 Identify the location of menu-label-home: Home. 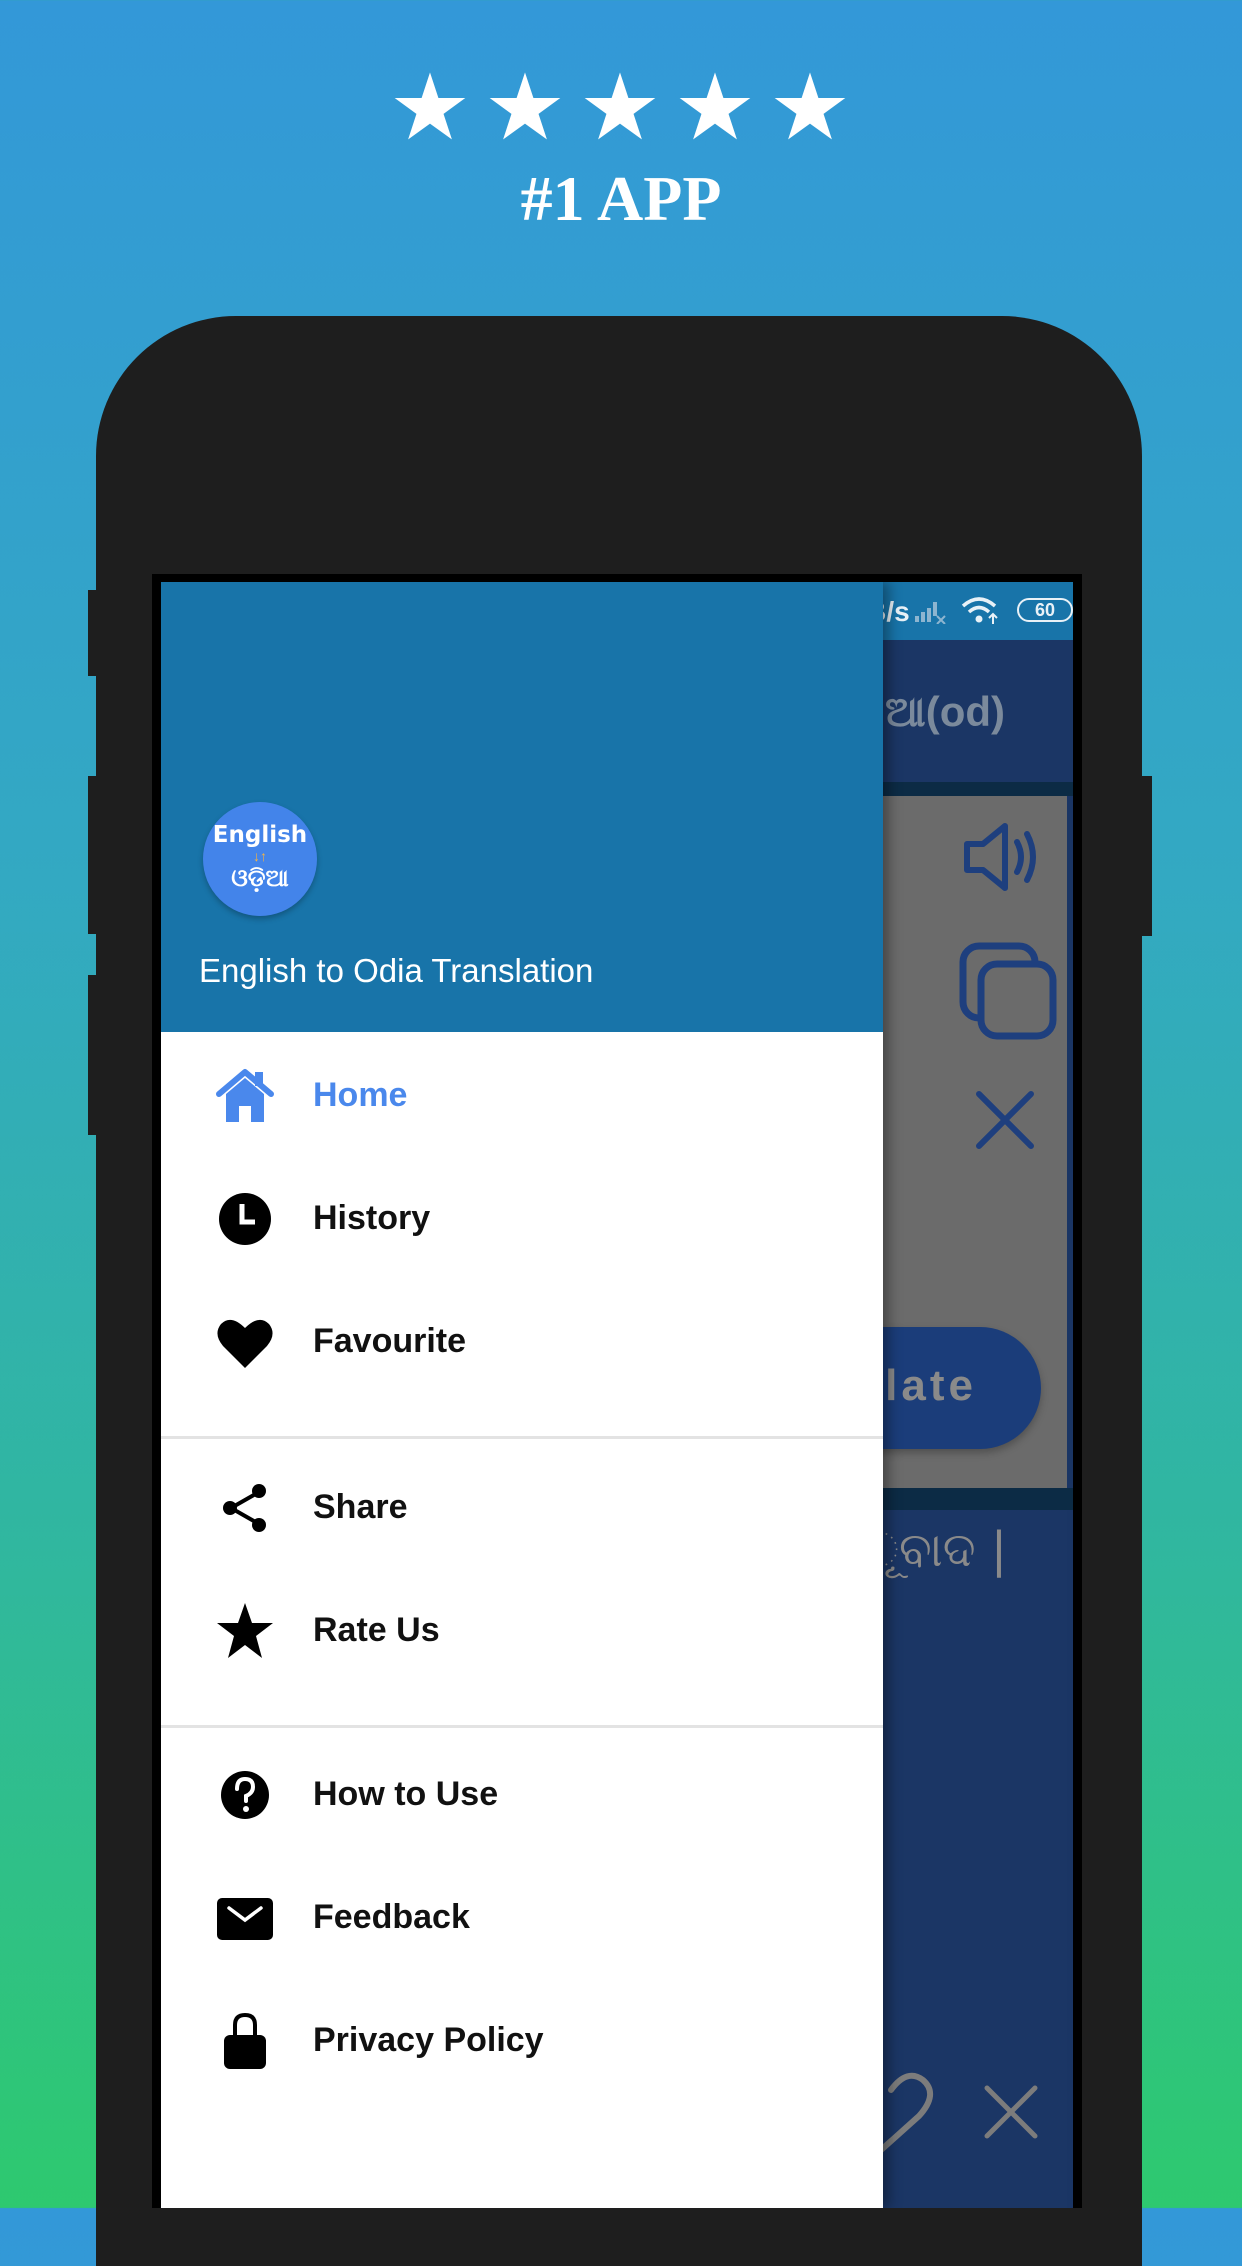
(360, 1095).